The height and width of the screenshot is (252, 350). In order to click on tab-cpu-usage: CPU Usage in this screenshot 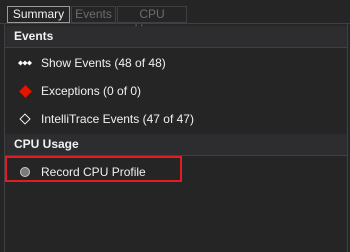, I will do `click(152, 21)`.